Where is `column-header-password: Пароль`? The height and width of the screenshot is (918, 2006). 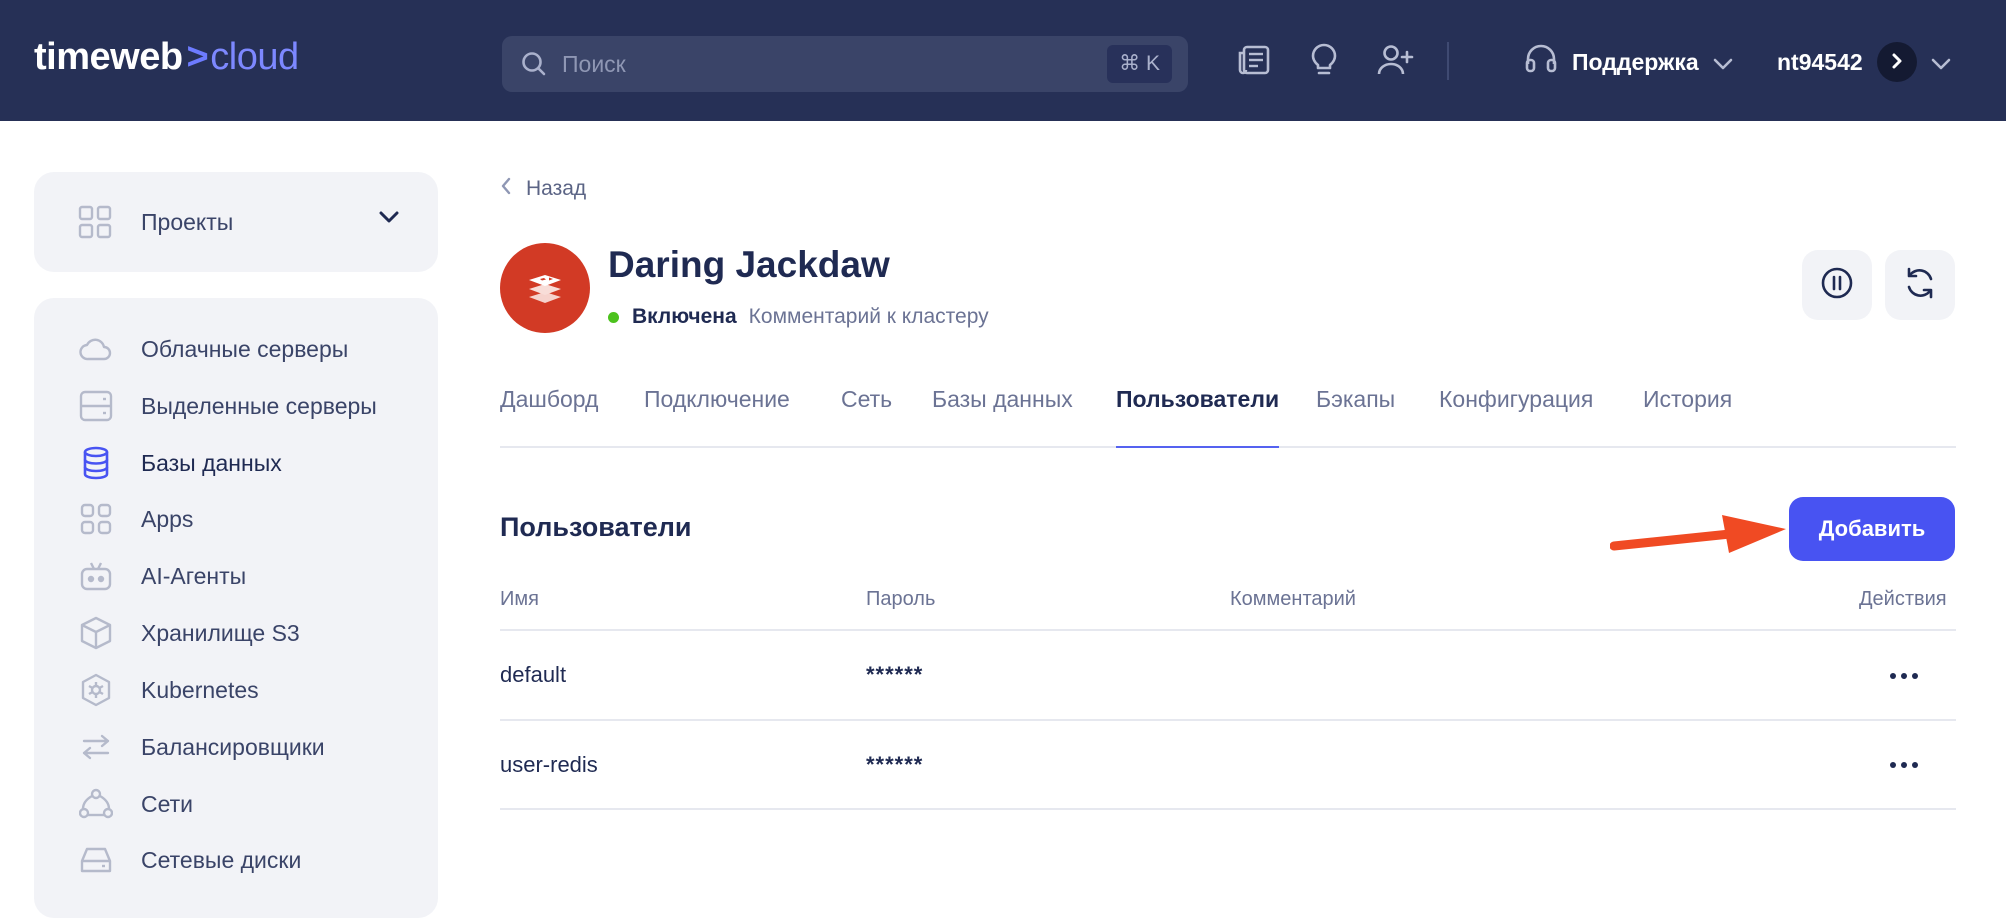
column-header-password: Пароль is located at coordinates (901, 599).